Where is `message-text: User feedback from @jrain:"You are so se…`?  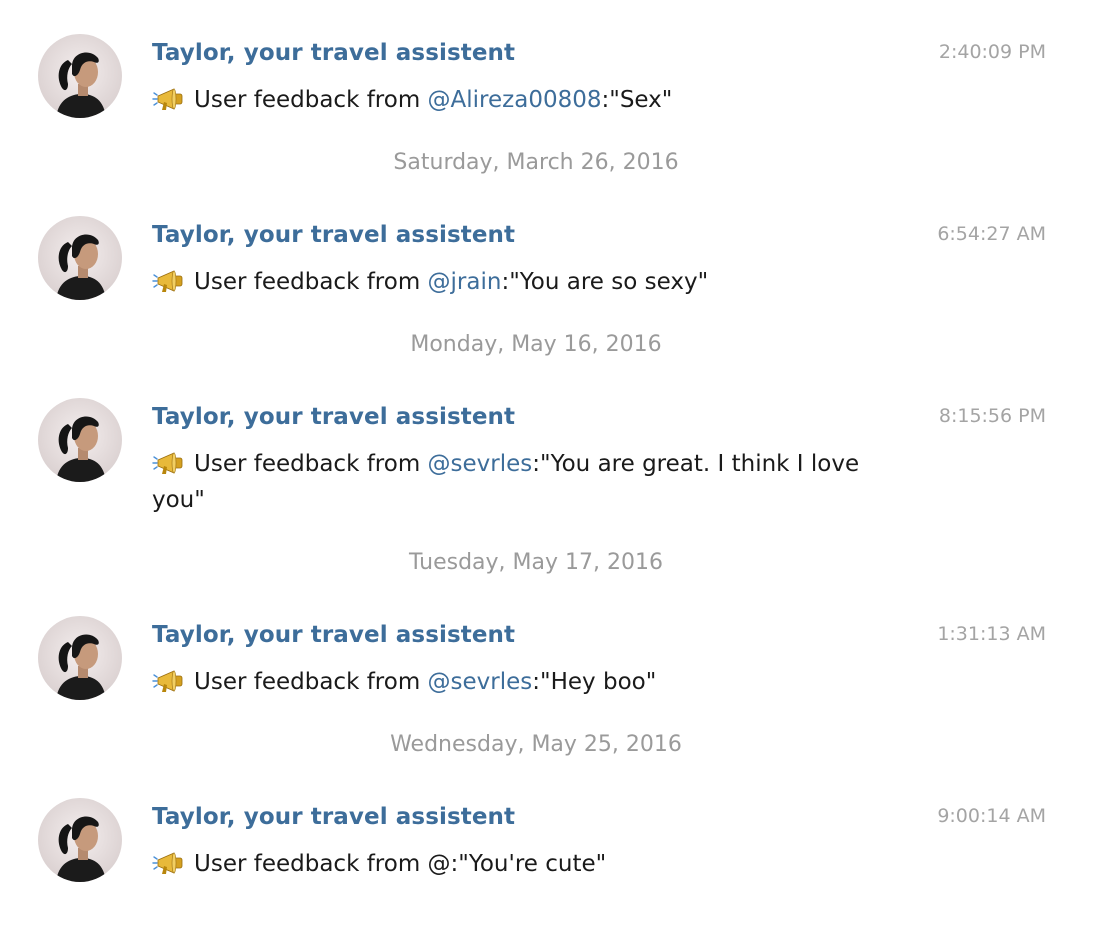
message-text: User feedback from @jrain:"You are so se… is located at coordinates (517, 282).